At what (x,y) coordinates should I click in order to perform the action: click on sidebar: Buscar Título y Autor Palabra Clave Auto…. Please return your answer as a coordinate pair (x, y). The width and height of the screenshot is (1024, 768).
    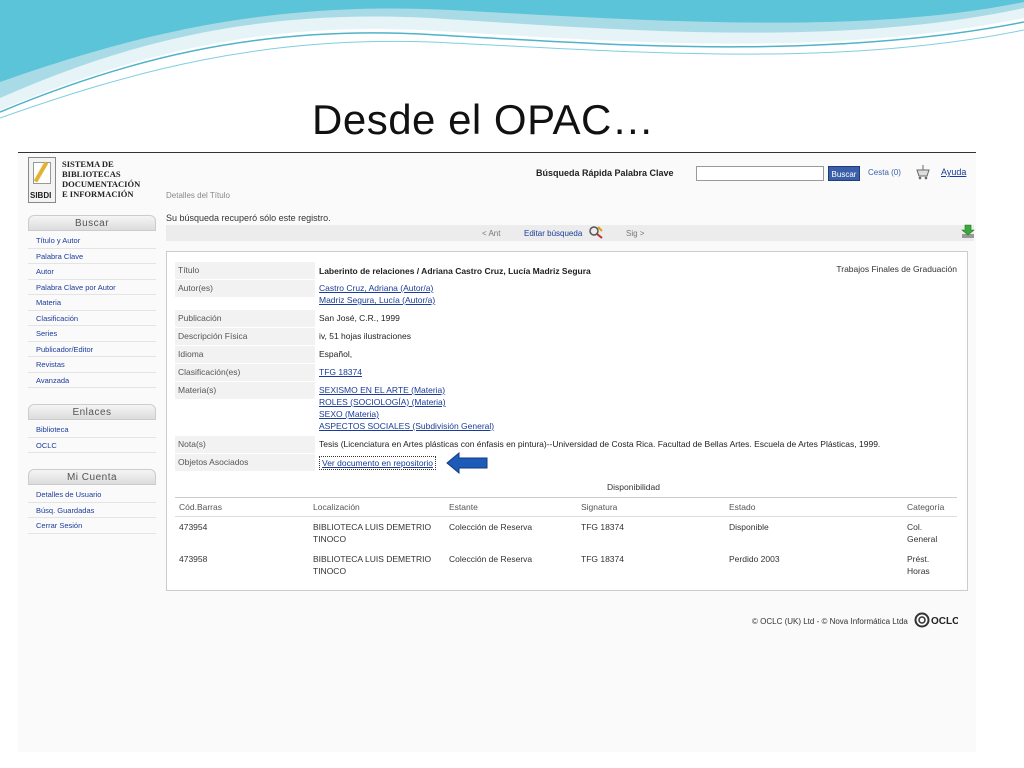
    Looking at the image, I should click on (92, 382).